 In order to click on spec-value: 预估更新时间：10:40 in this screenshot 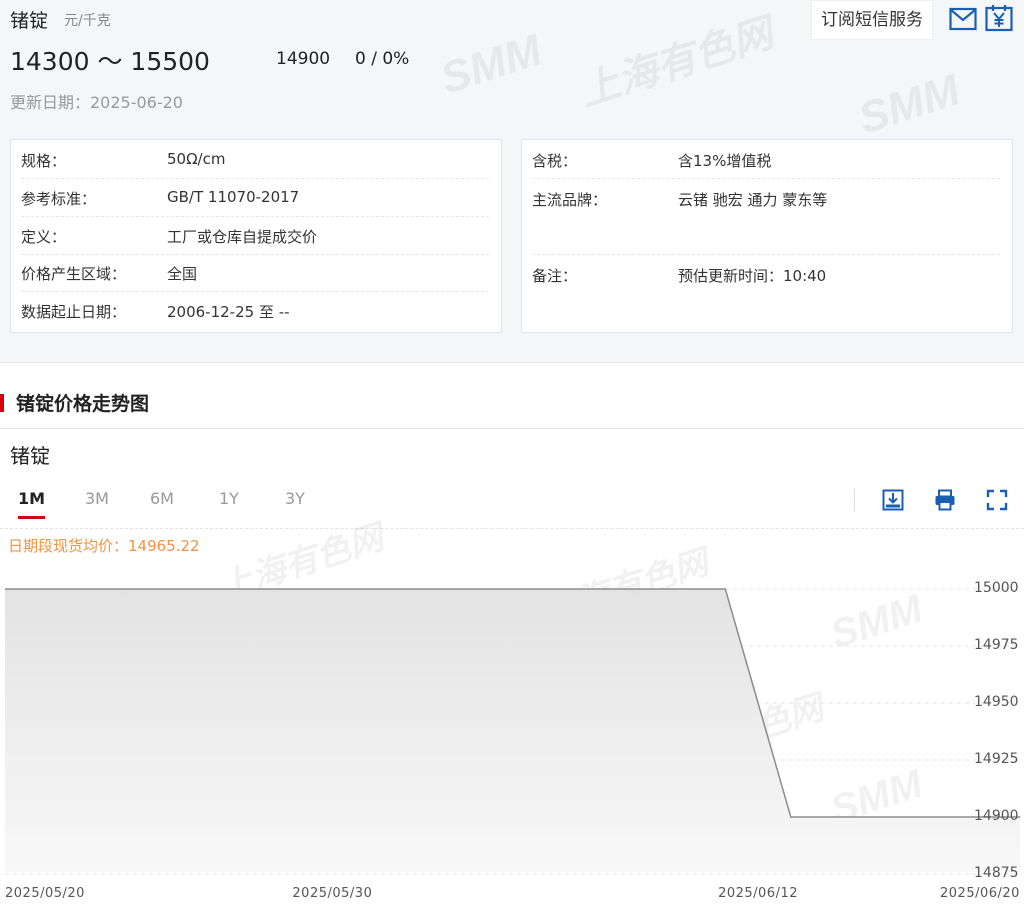, I will do `click(752, 276)`.